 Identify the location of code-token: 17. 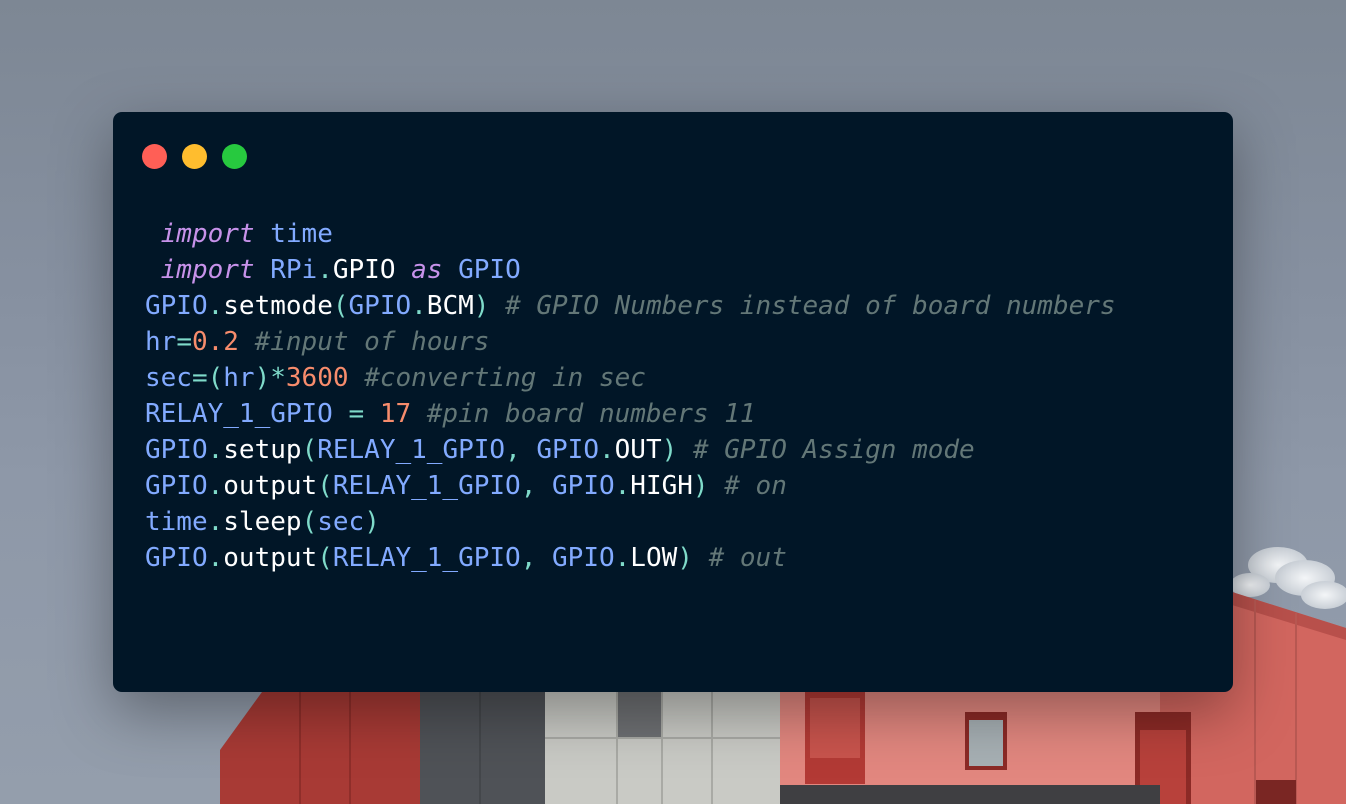
(395, 414).